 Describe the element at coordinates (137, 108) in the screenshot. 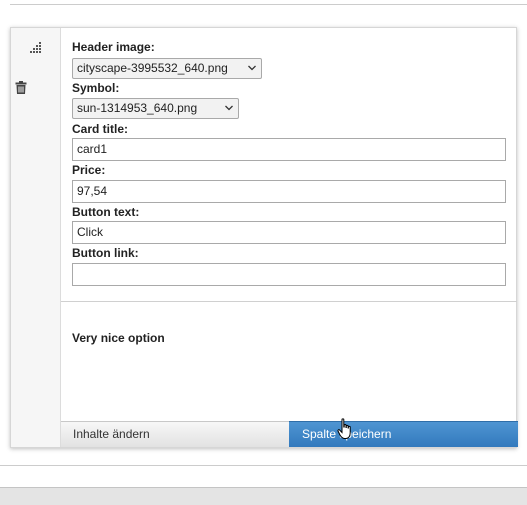

I see `symbol-selected: sun-1314953_640.png` at that location.